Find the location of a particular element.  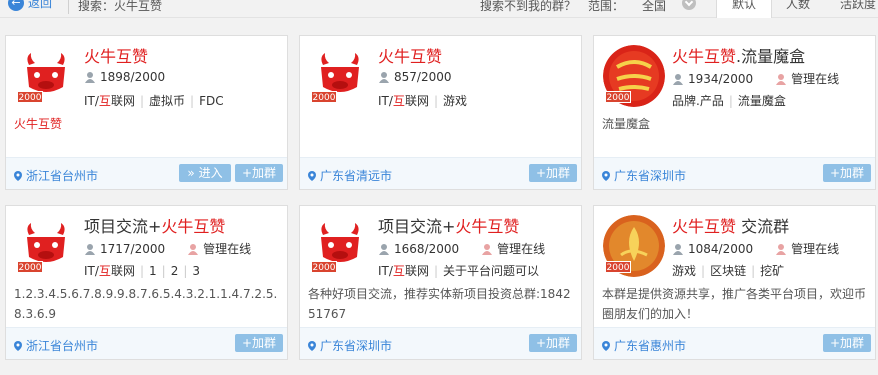

member-count: 1717/2000 管理在线 is located at coordinates (167, 248).